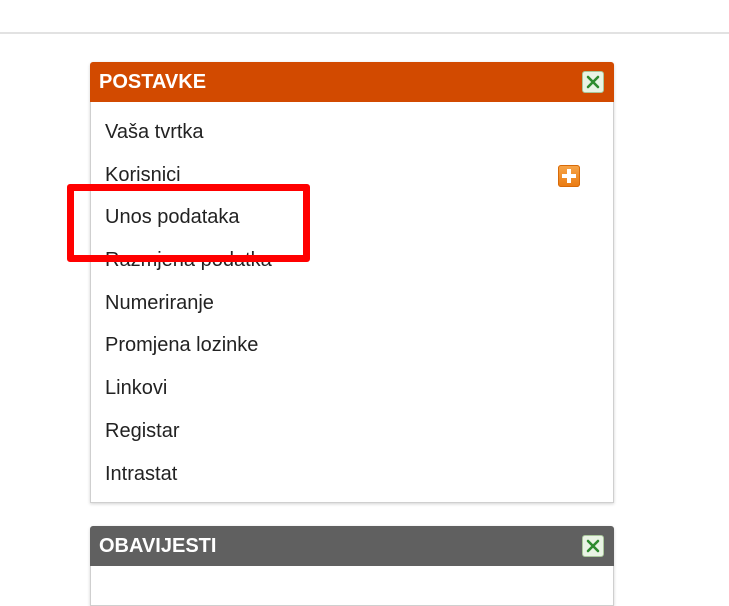  Describe the element at coordinates (352, 388) in the screenshot. I see `menu-item-linkovi: Linkovi` at that location.